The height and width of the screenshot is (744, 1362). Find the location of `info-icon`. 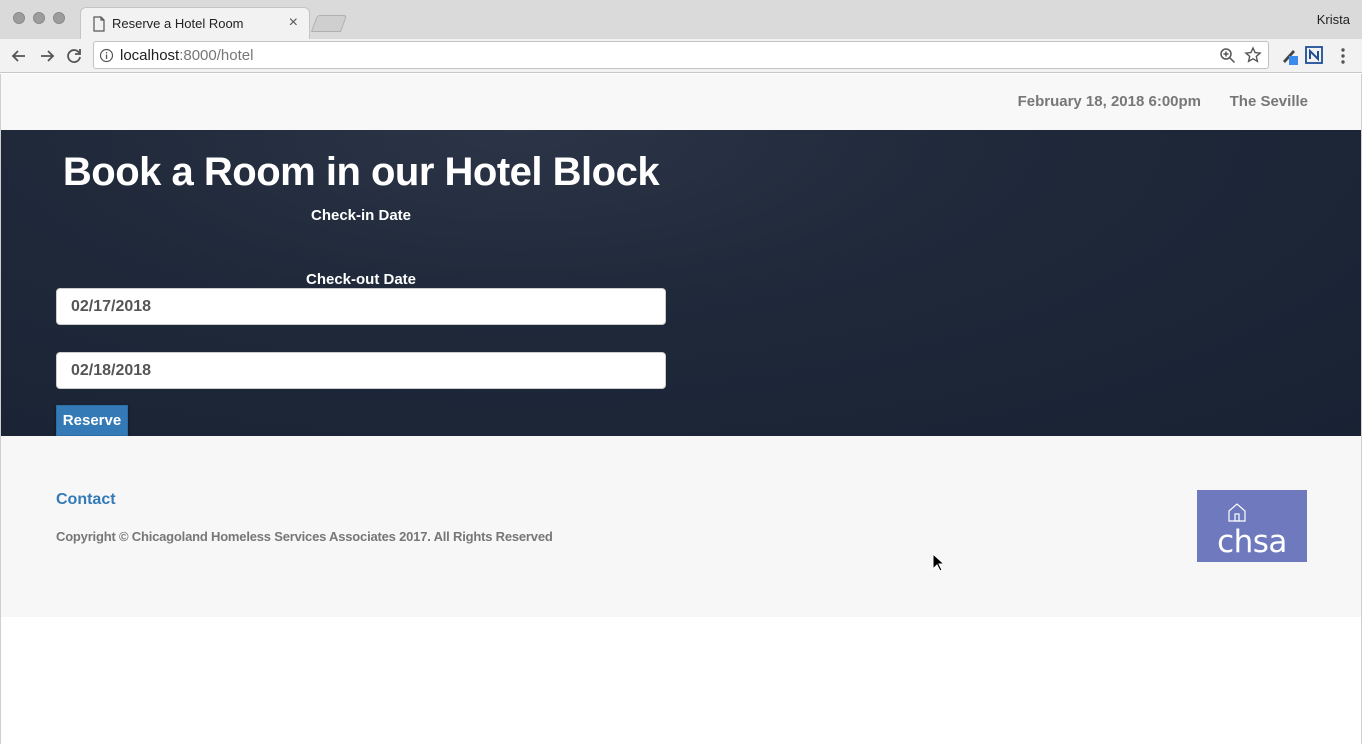

info-icon is located at coordinates (106, 55).